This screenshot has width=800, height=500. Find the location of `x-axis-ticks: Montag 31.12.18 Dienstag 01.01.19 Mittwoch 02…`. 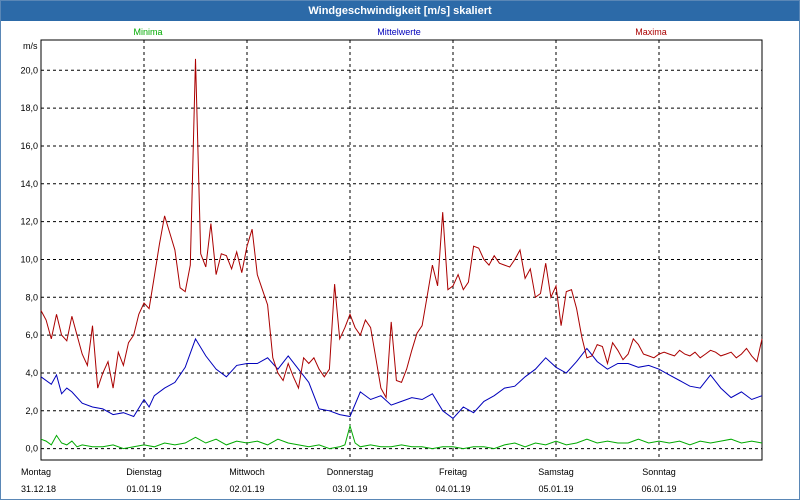

x-axis-ticks: Montag 31.12.18 Dienstag 01.01.19 Mittwoch 02… is located at coordinates (349, 480).